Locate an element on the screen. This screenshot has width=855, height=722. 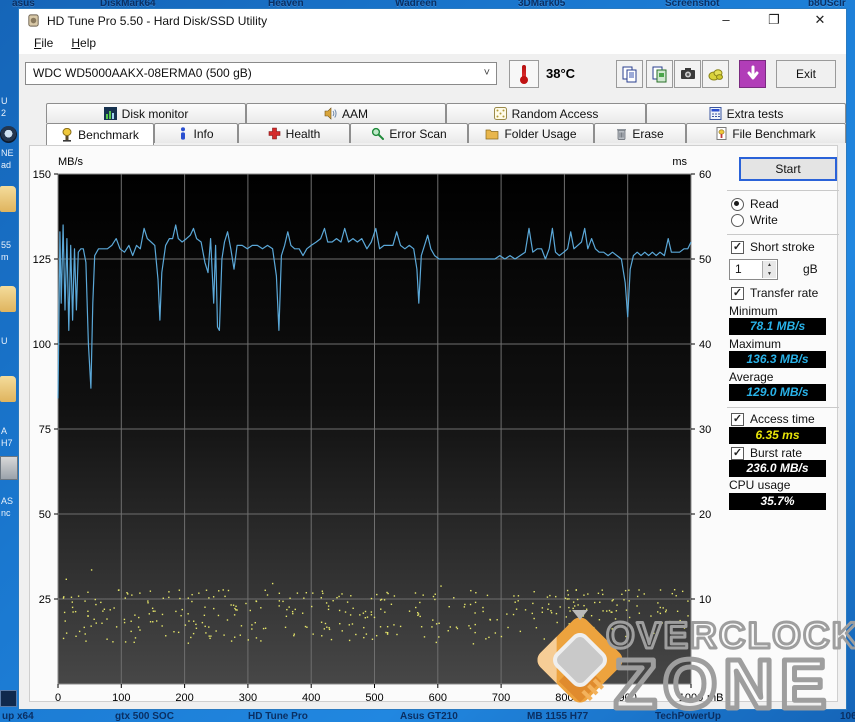
write-label: Write is located at coordinates (764, 220).